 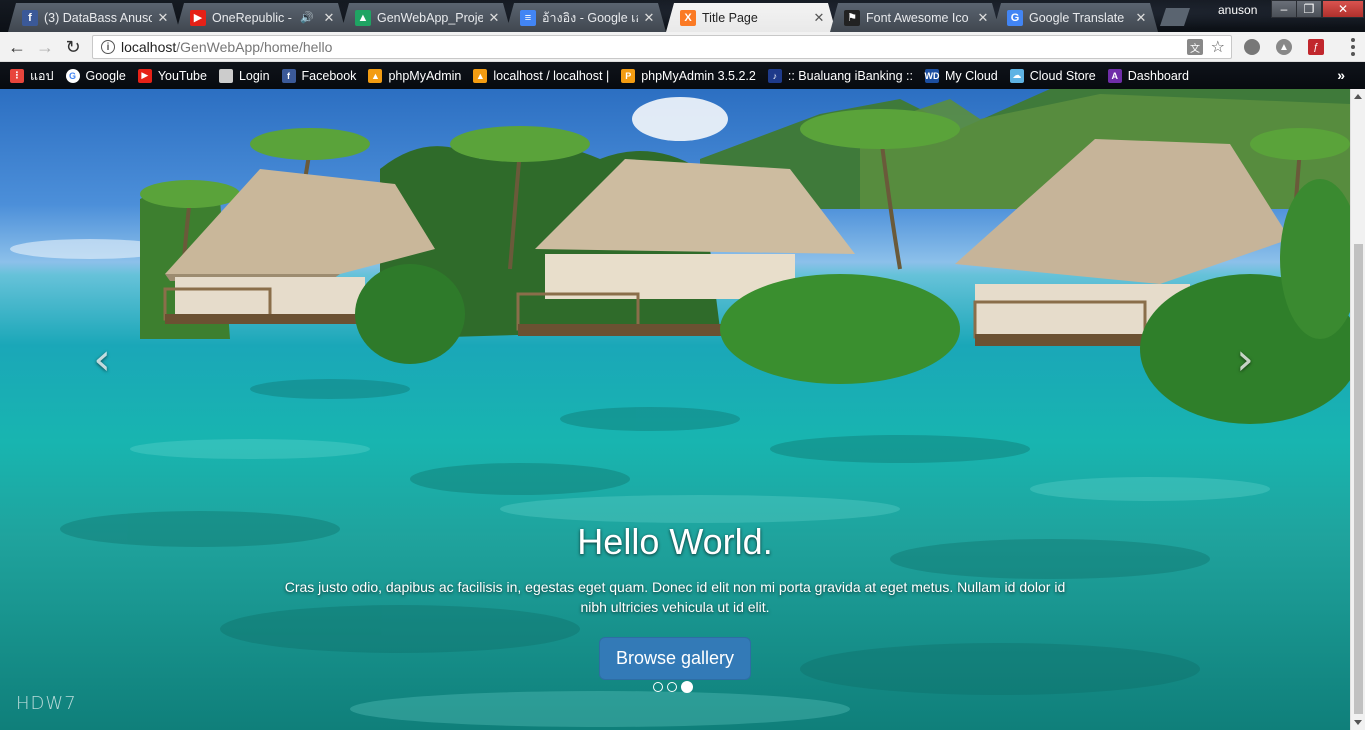 I want to click on bookmark-item: G Google, so click(x=95, y=75).